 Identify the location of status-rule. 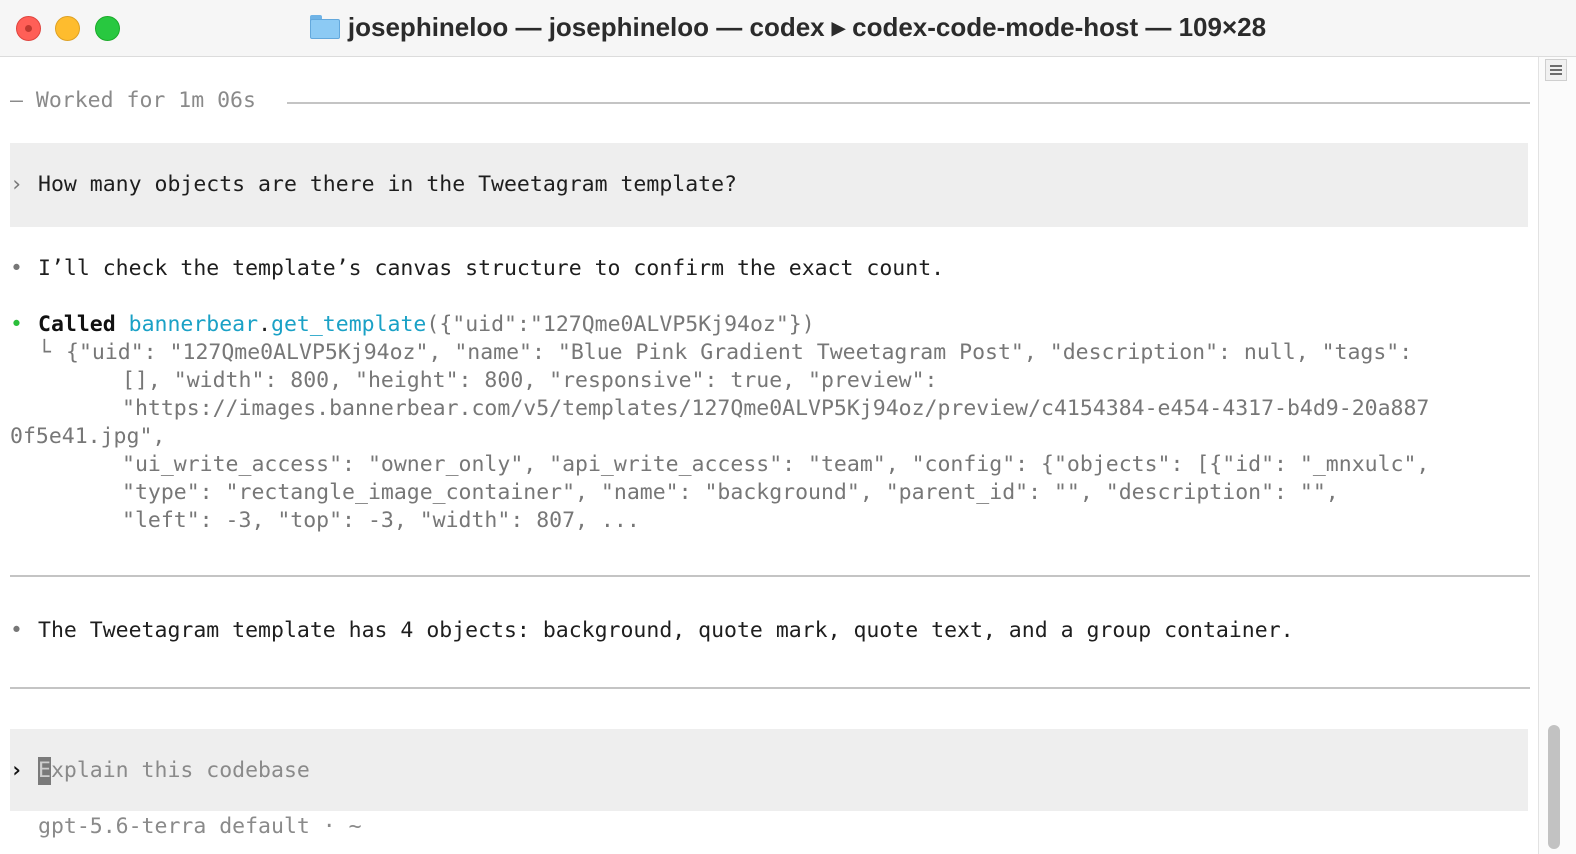
(908, 103).